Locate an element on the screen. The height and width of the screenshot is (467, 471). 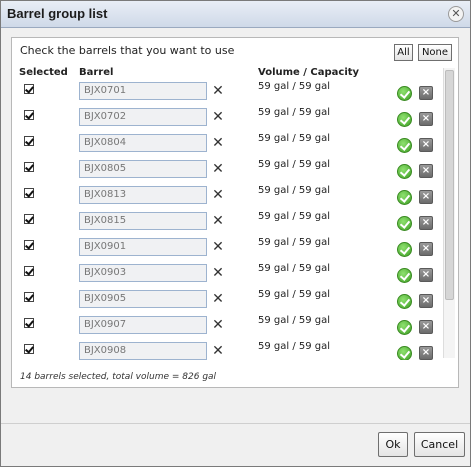
footer-divider is located at coordinates (235, 423).